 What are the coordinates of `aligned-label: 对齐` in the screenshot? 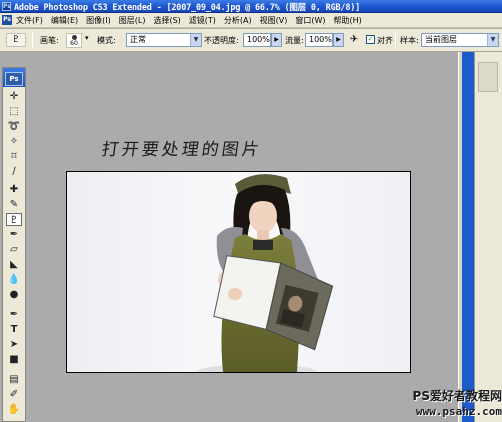 It's located at (385, 40).